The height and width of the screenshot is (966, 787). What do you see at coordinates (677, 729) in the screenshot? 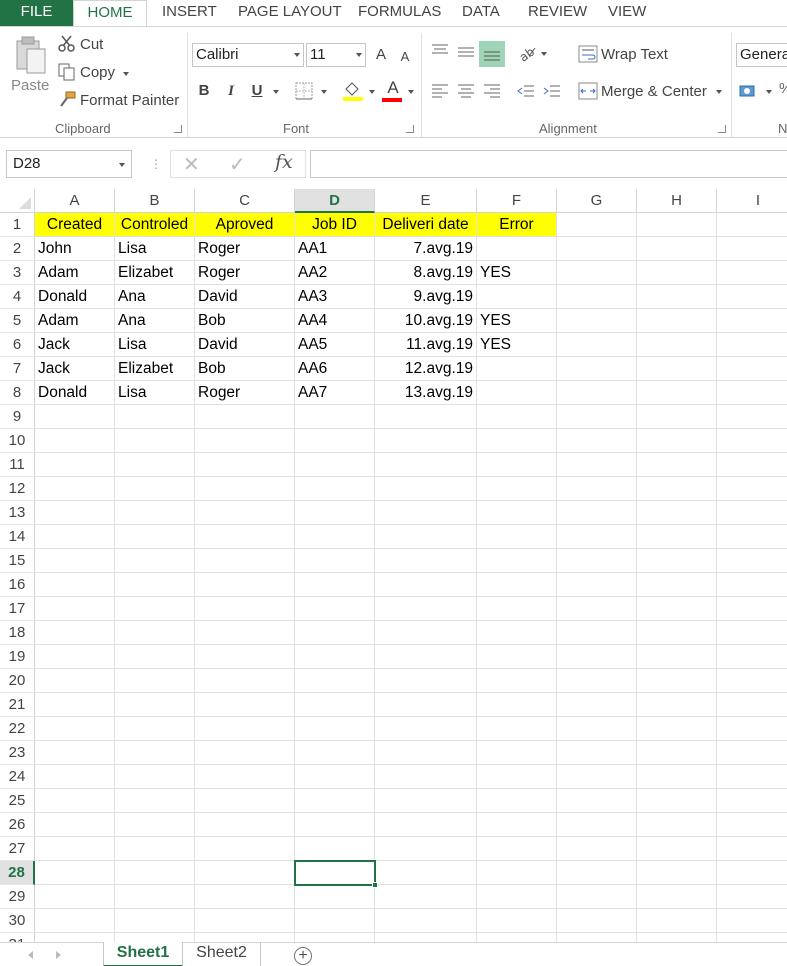
I see `cell-h22` at bounding box center [677, 729].